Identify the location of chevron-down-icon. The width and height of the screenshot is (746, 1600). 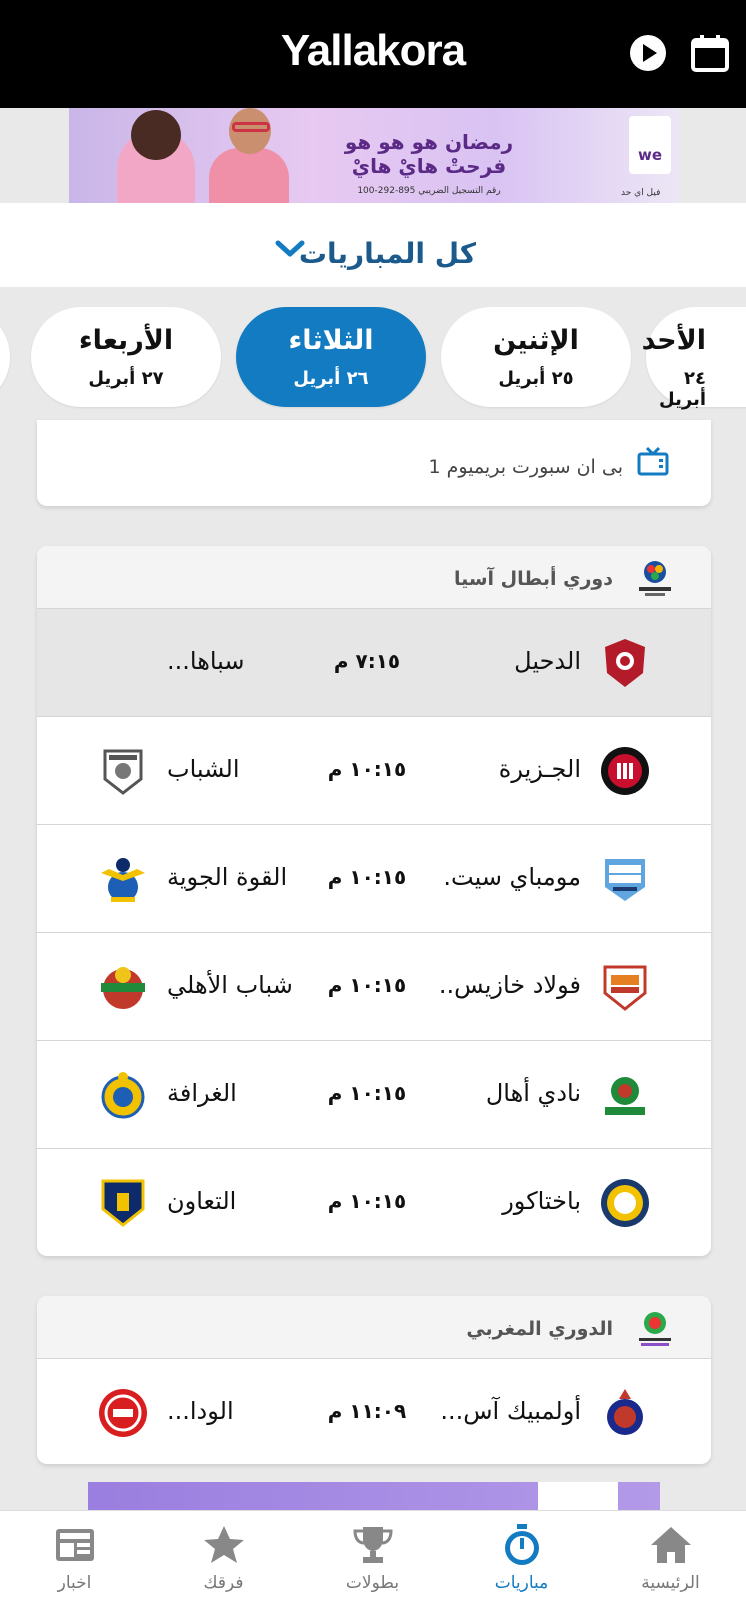
(290, 249).